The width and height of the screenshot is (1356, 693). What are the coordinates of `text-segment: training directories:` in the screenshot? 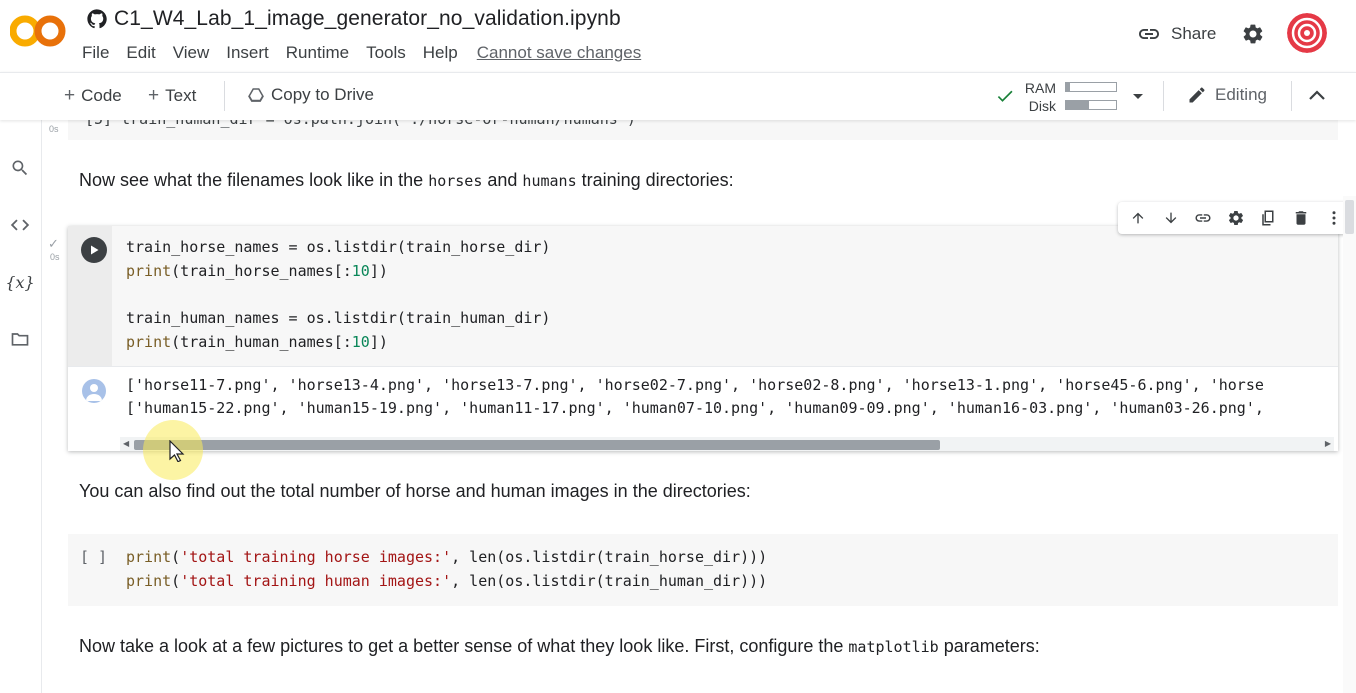 It's located at (655, 180).